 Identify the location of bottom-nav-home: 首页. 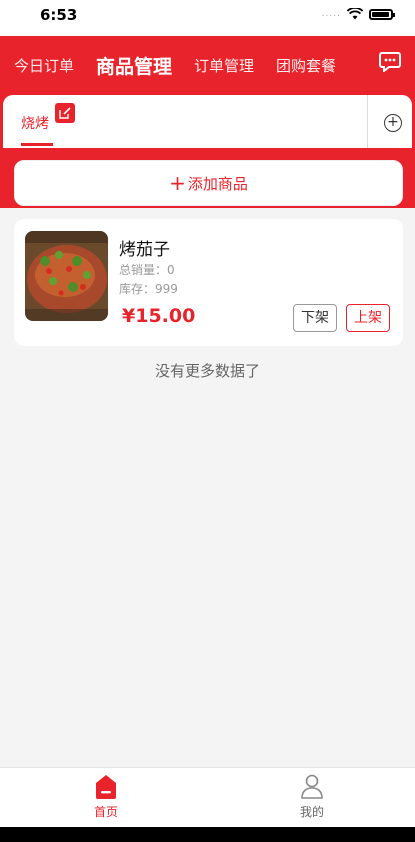
(106, 797).